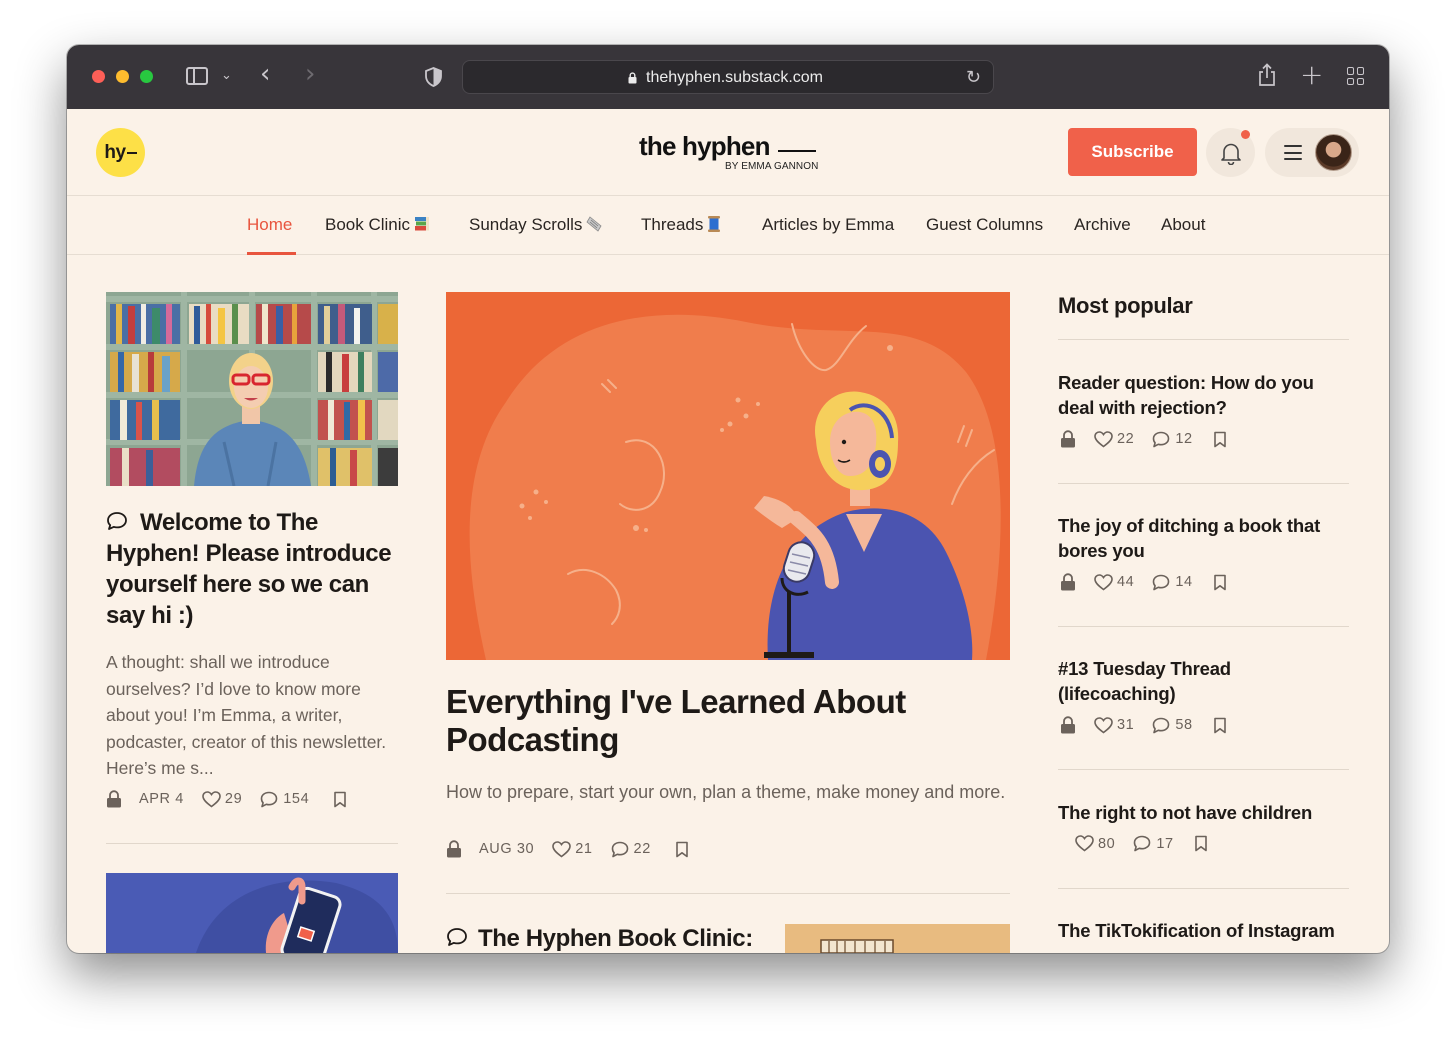 This screenshot has height=1042, width=1456. I want to click on masthead: the hyphen BY EMMA GANNON, so click(729, 153).